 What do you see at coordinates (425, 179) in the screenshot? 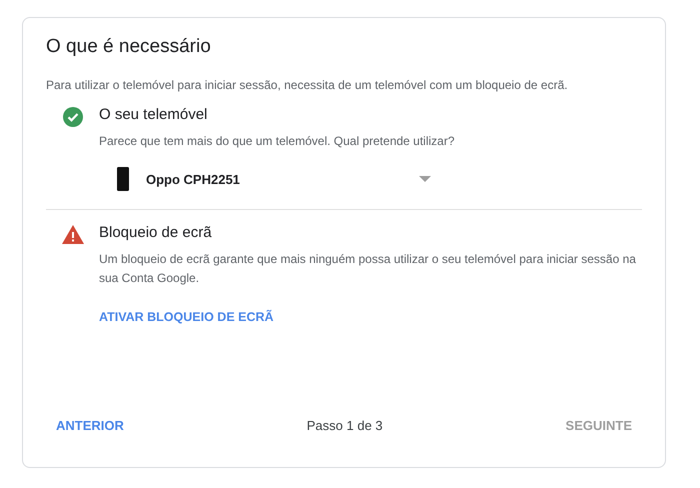
I see `caret-icon` at bounding box center [425, 179].